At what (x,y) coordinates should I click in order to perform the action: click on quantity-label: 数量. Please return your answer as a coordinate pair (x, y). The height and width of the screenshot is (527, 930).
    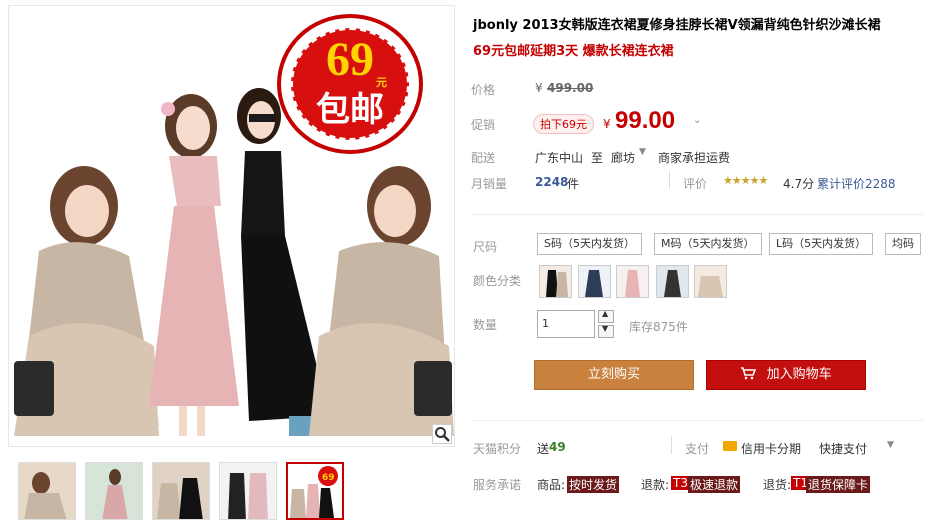
    Looking at the image, I should click on (485, 325).